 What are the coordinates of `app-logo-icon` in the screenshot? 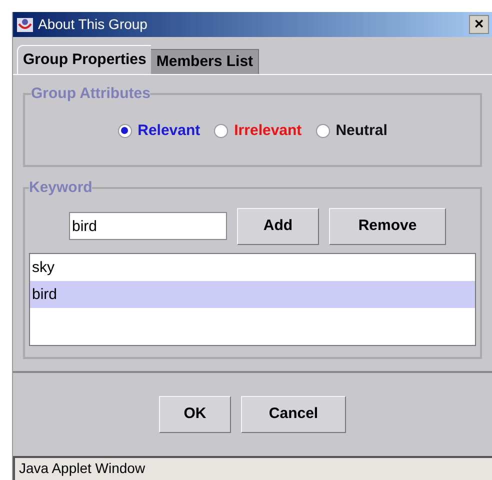 It's located at (25, 25).